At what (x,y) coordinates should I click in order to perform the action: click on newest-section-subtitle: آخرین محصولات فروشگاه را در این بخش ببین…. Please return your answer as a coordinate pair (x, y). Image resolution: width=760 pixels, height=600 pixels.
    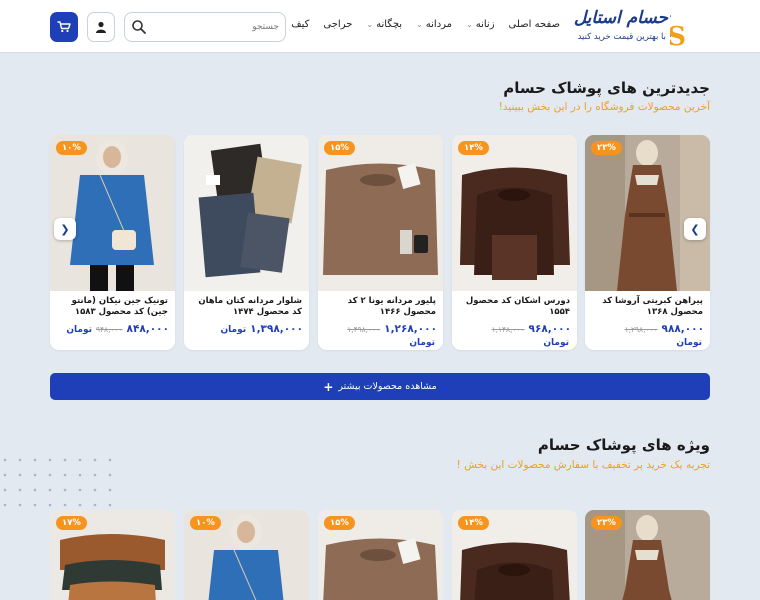
    Looking at the image, I should click on (604, 107).